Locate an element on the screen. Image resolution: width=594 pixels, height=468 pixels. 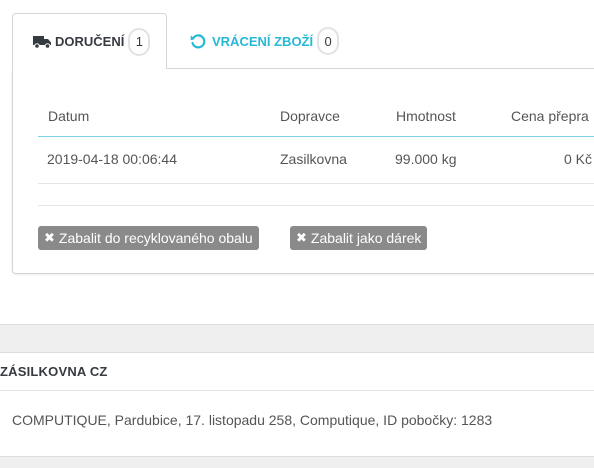
tab-doruceni-count-badge: 1 is located at coordinates (139, 41).